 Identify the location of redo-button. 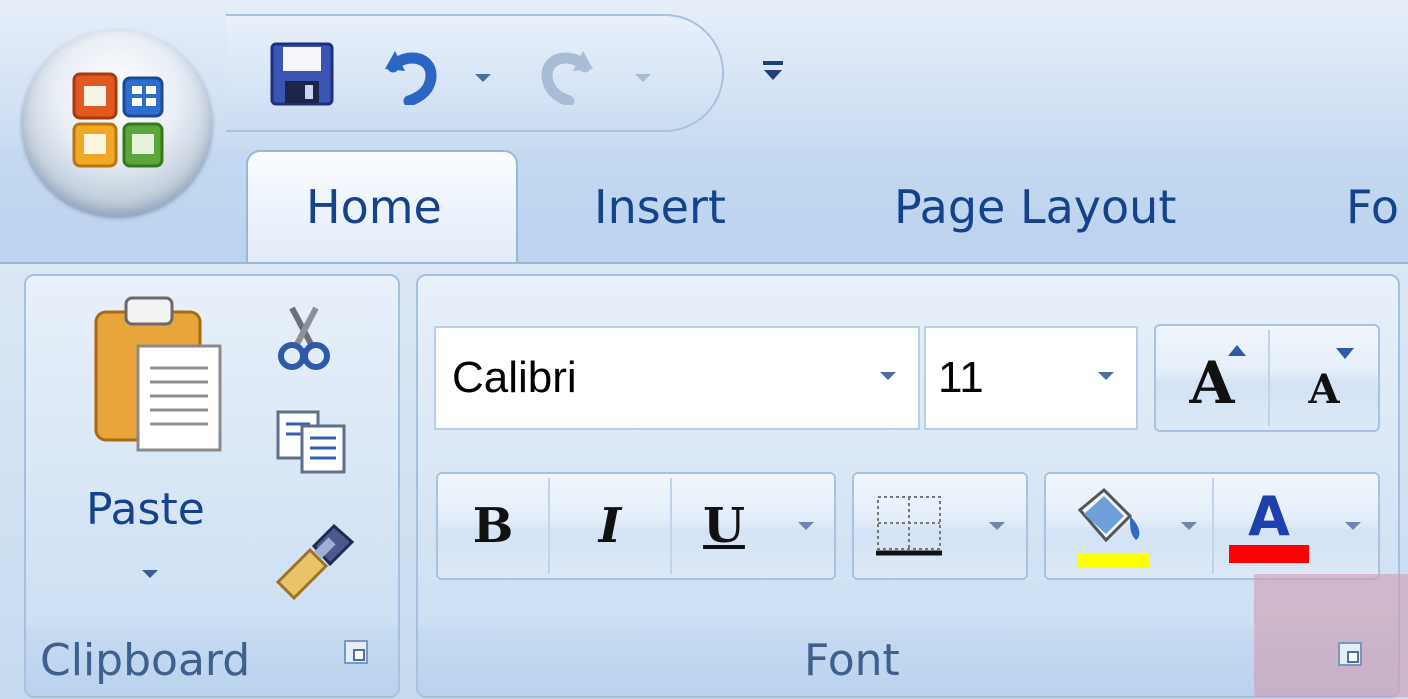
(567, 74).